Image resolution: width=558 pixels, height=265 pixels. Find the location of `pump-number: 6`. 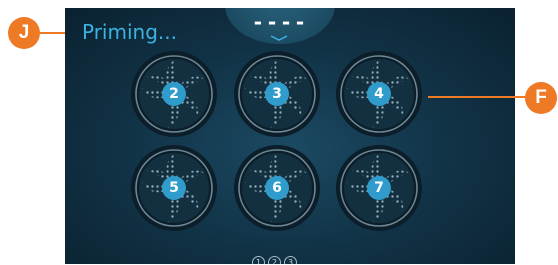

pump-number: 6 is located at coordinates (277, 188).